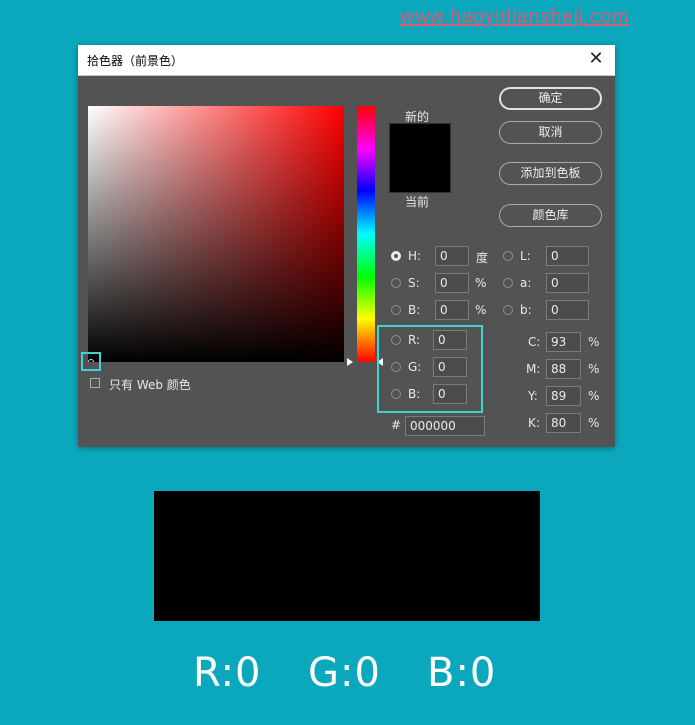 The image size is (695, 725). What do you see at coordinates (445, 426) in the screenshot?
I see `hex-input: 000000` at bounding box center [445, 426].